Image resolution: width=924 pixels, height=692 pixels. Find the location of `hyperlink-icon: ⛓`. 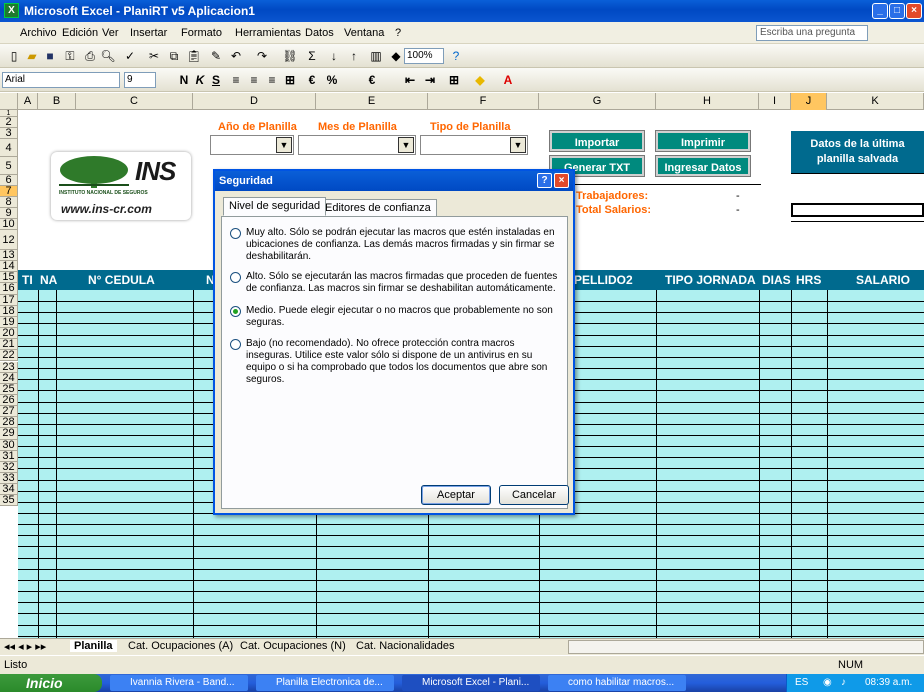

hyperlink-icon: ⛓ is located at coordinates (290, 56).